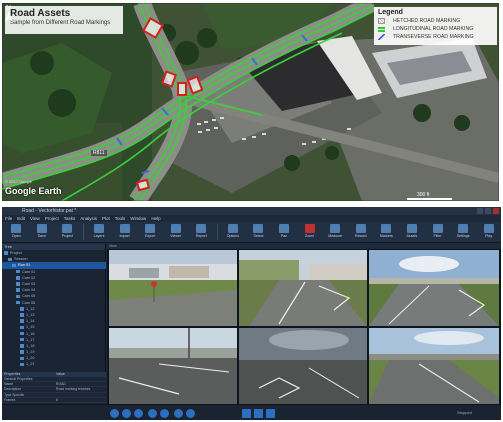  What do you see at coordinates (386, 228) in the screenshot?
I see `markers-icon` at bounding box center [386, 228].